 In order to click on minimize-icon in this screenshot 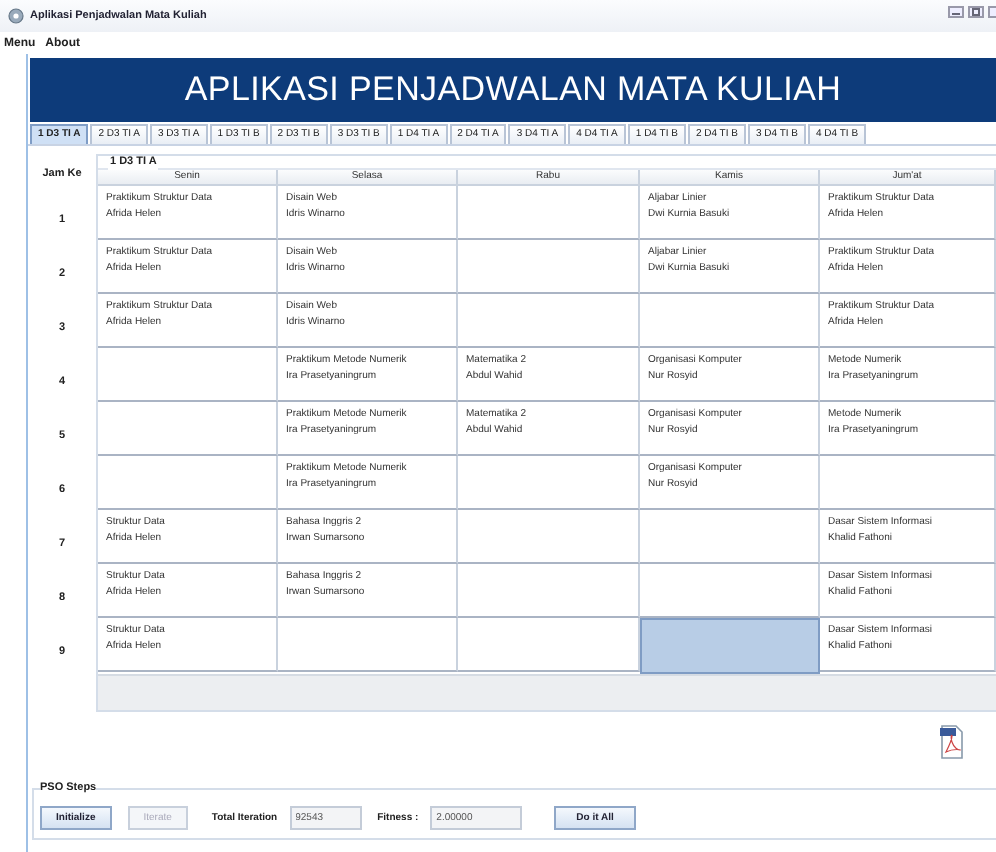, I will do `click(956, 12)`.